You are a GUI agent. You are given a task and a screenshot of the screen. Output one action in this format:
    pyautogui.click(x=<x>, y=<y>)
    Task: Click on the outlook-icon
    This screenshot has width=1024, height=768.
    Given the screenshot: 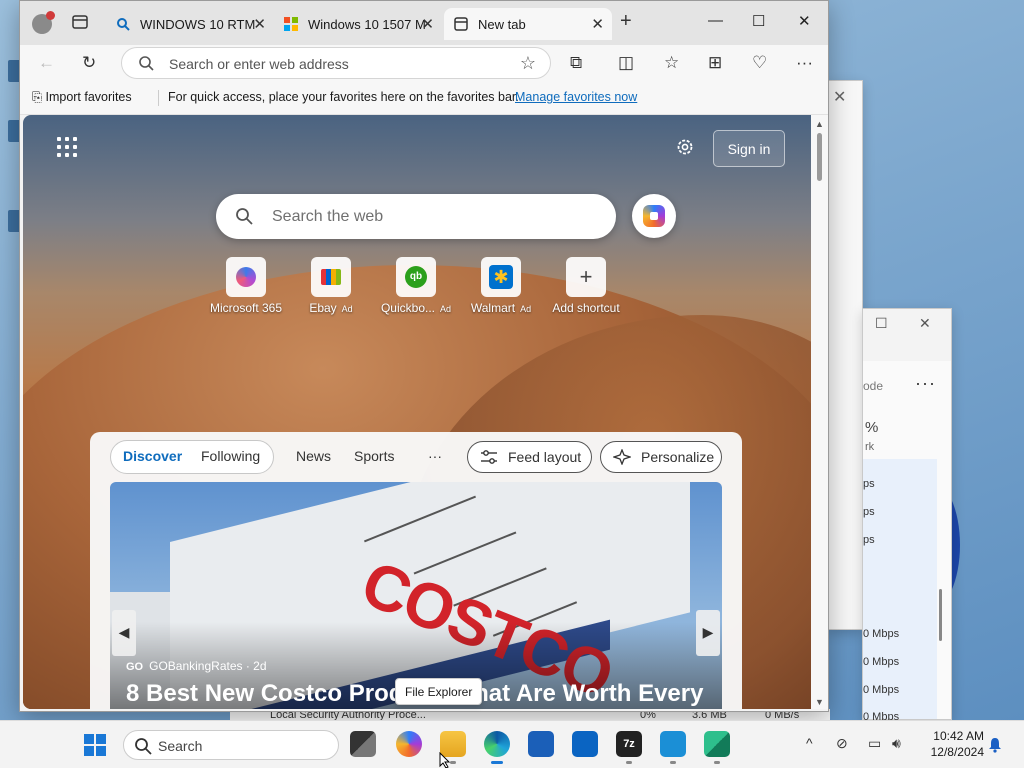 What is the action you would take?
    pyautogui.click(x=585, y=744)
    